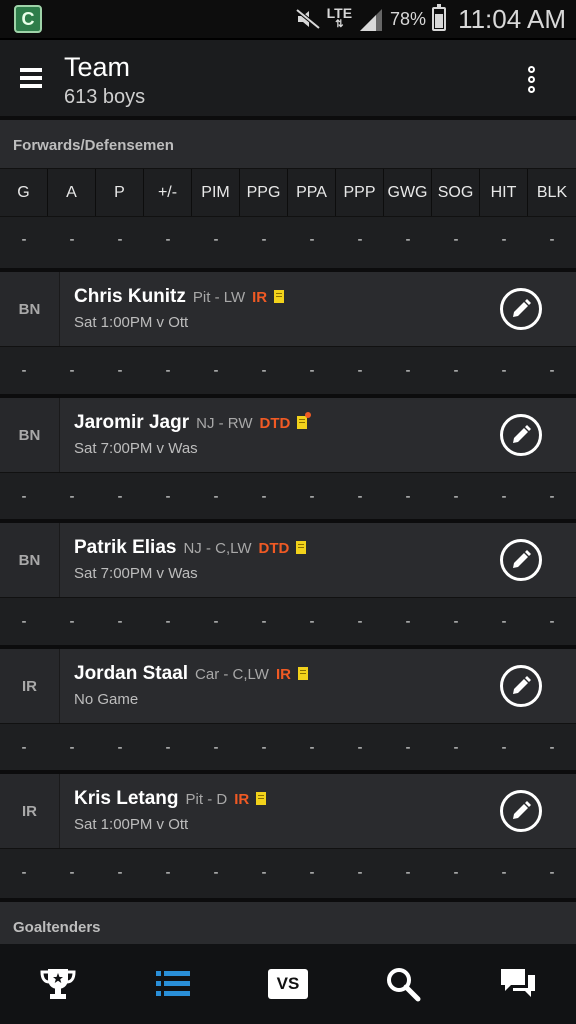 The height and width of the screenshot is (1024, 576). Describe the element at coordinates (552, 193) in the screenshot. I see `stat-column-header-cell: BLK` at that location.